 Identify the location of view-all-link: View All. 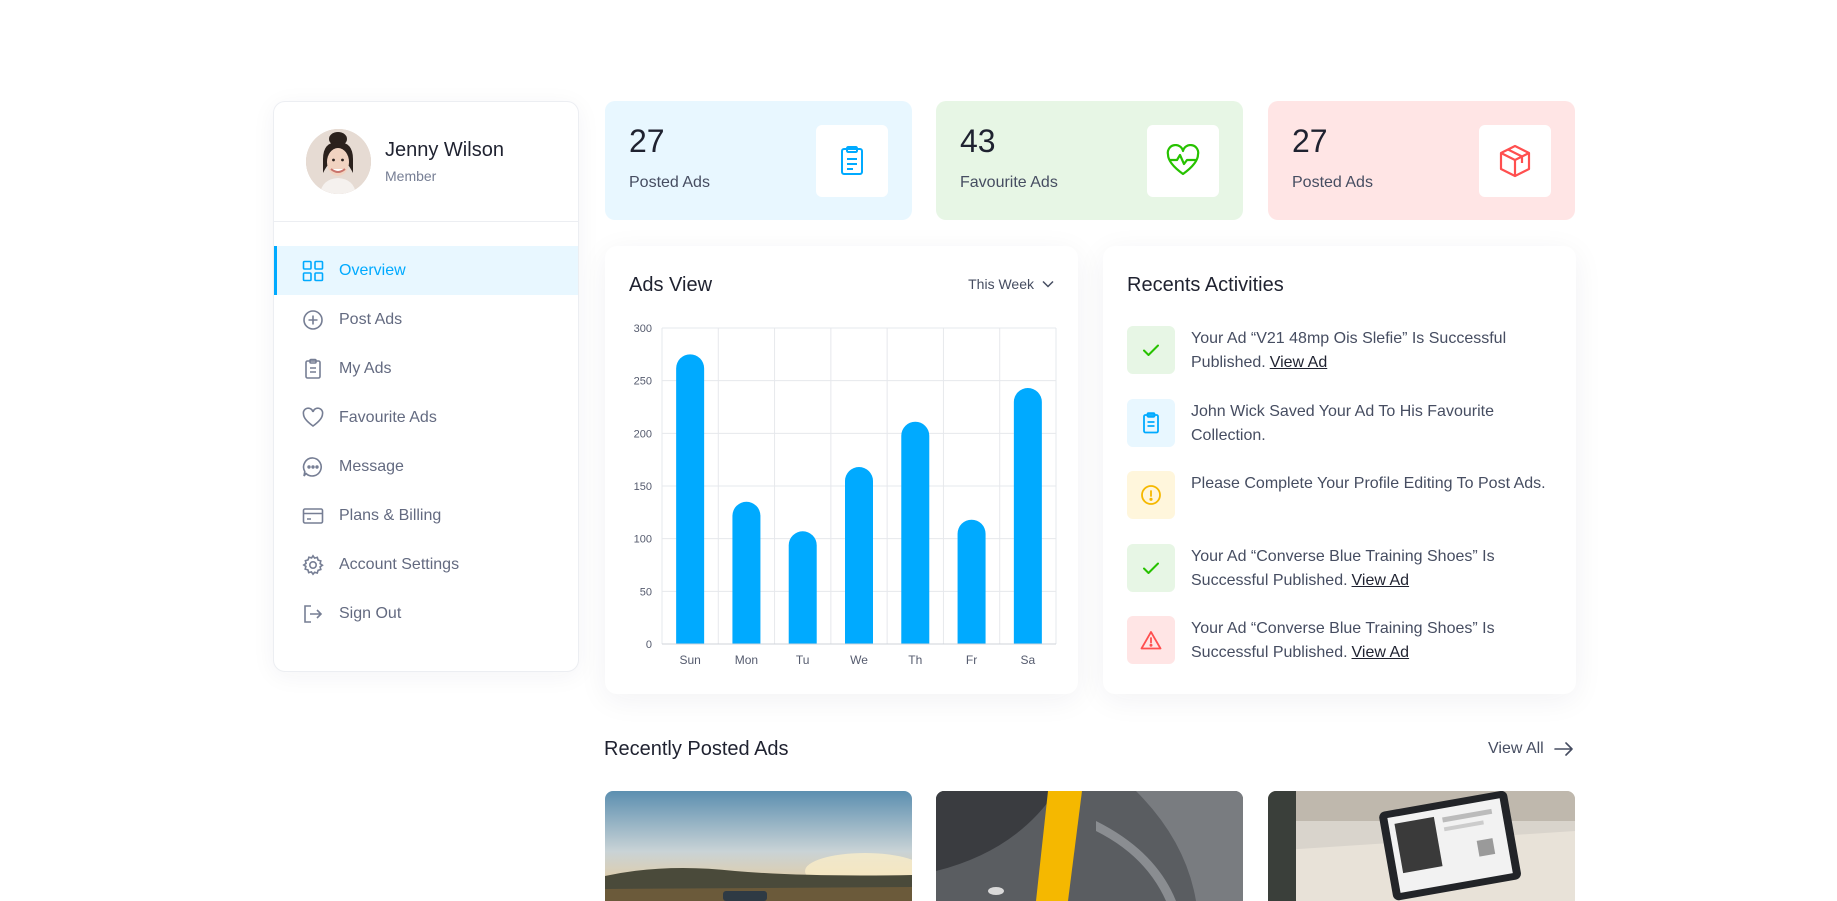
(1531, 749).